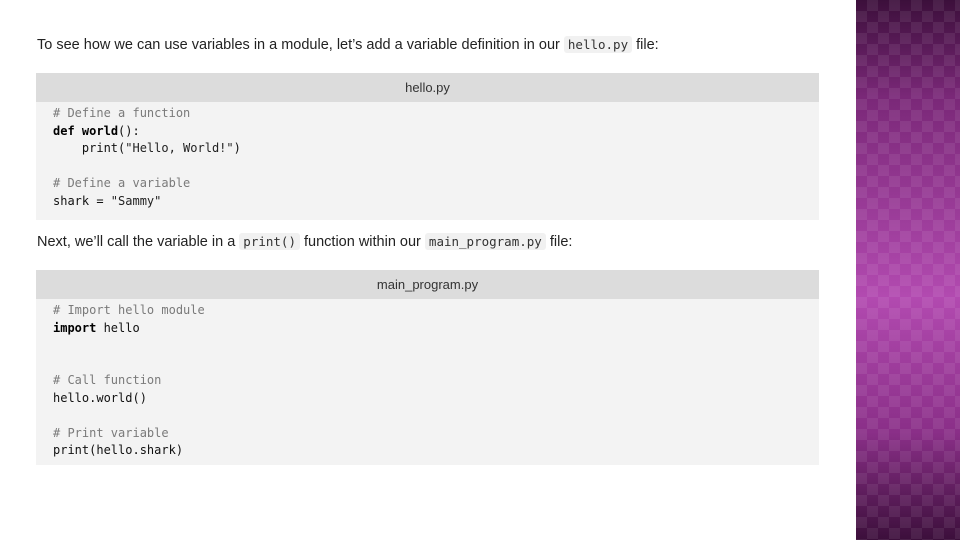  I want to click on code-block-filename: main_program.py, so click(427, 284).